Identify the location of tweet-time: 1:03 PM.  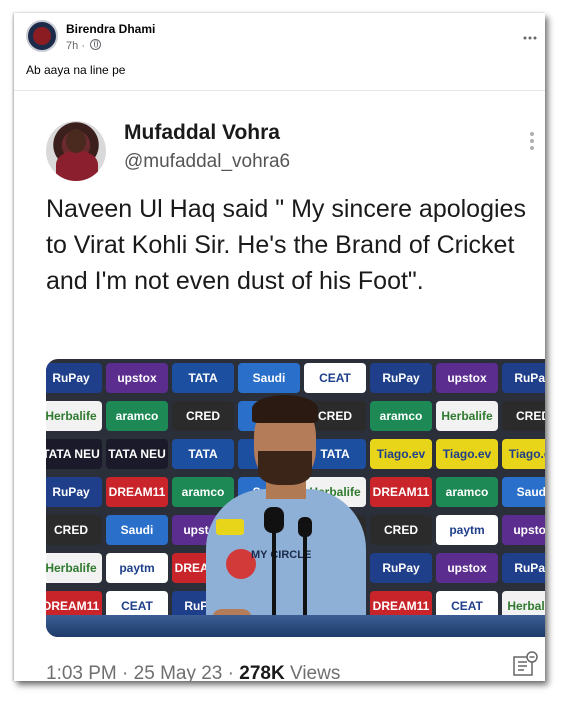
(81, 672).